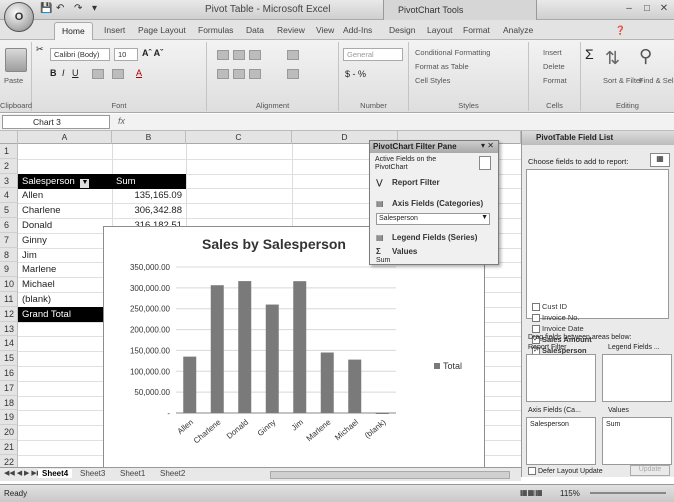 This screenshot has width=674, height=502. What do you see at coordinates (432, 80) in the screenshot?
I see `cell-styles: Cell Styles` at bounding box center [432, 80].